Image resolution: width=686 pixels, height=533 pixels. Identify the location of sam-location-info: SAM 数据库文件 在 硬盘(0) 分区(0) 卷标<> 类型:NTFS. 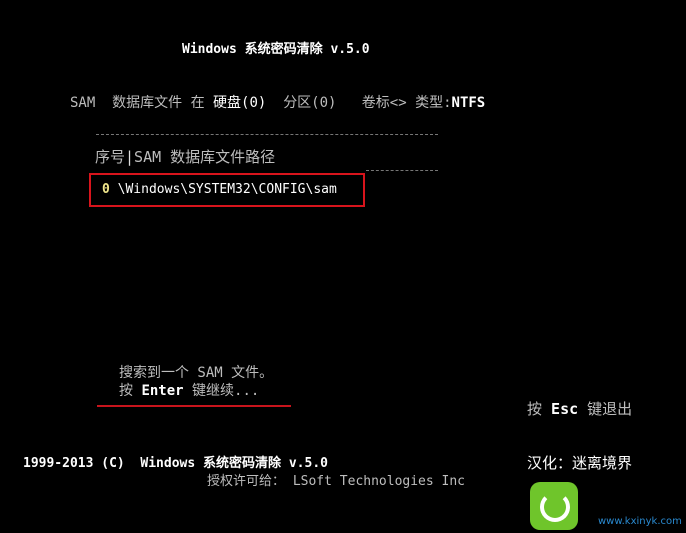
(277, 102).